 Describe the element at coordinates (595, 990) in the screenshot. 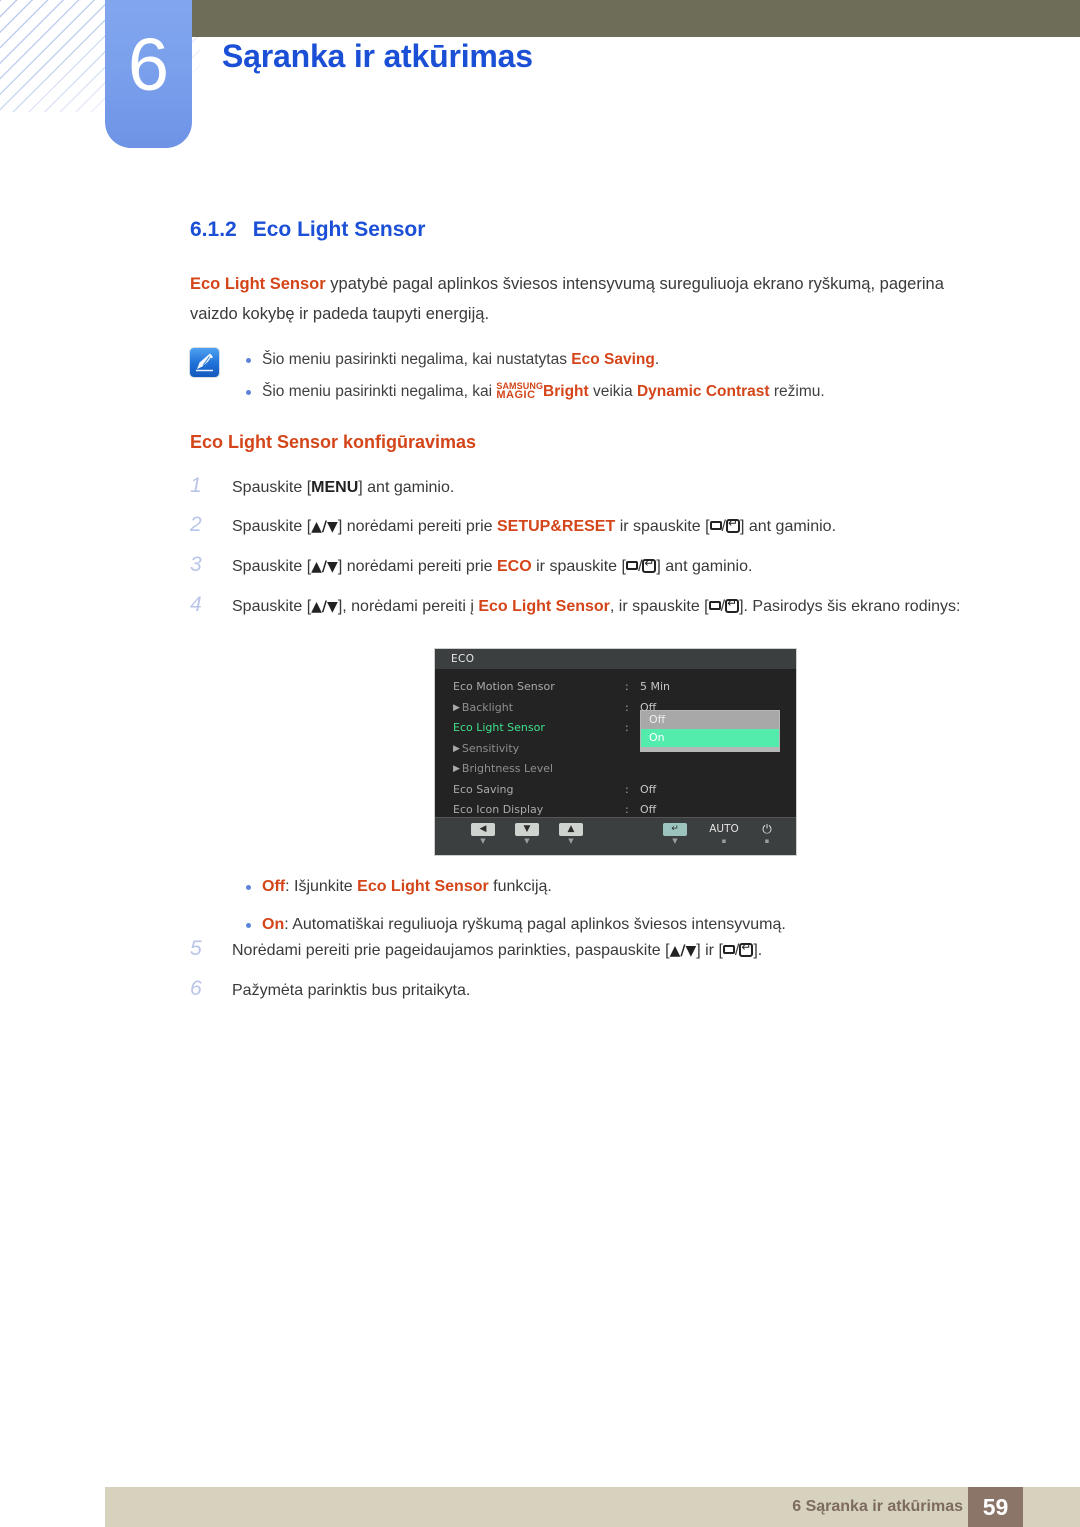

I see `step-item: 6 Pažymėta parinktis bus pritaikyta.` at that location.